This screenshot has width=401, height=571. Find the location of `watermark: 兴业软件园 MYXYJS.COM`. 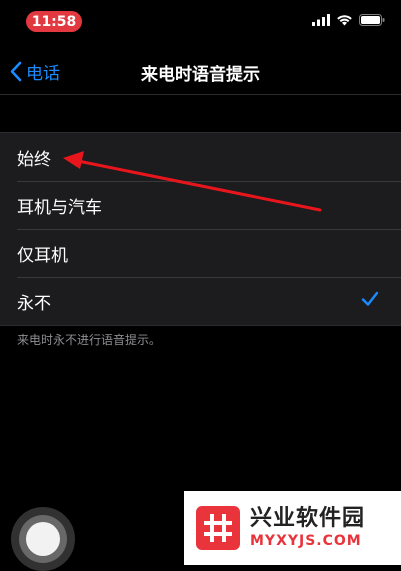

watermark: 兴业软件园 MYXYJS.COM is located at coordinates (292, 528).